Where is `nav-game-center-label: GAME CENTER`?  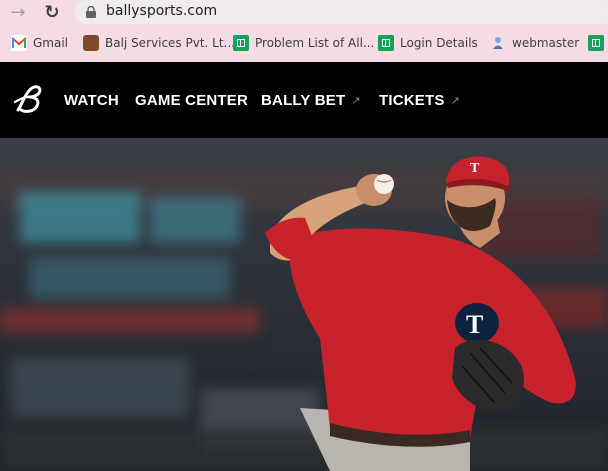 nav-game-center-label: GAME CENTER is located at coordinates (192, 100).